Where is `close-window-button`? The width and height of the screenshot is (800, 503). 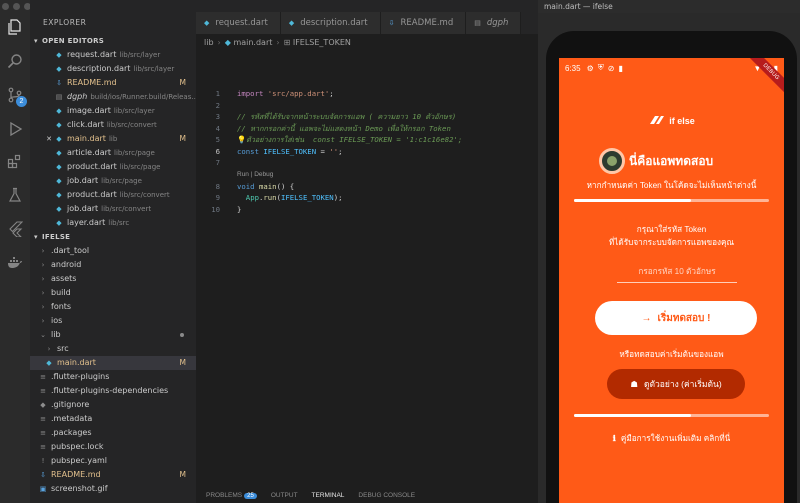 close-window-button is located at coordinates (5, 6).